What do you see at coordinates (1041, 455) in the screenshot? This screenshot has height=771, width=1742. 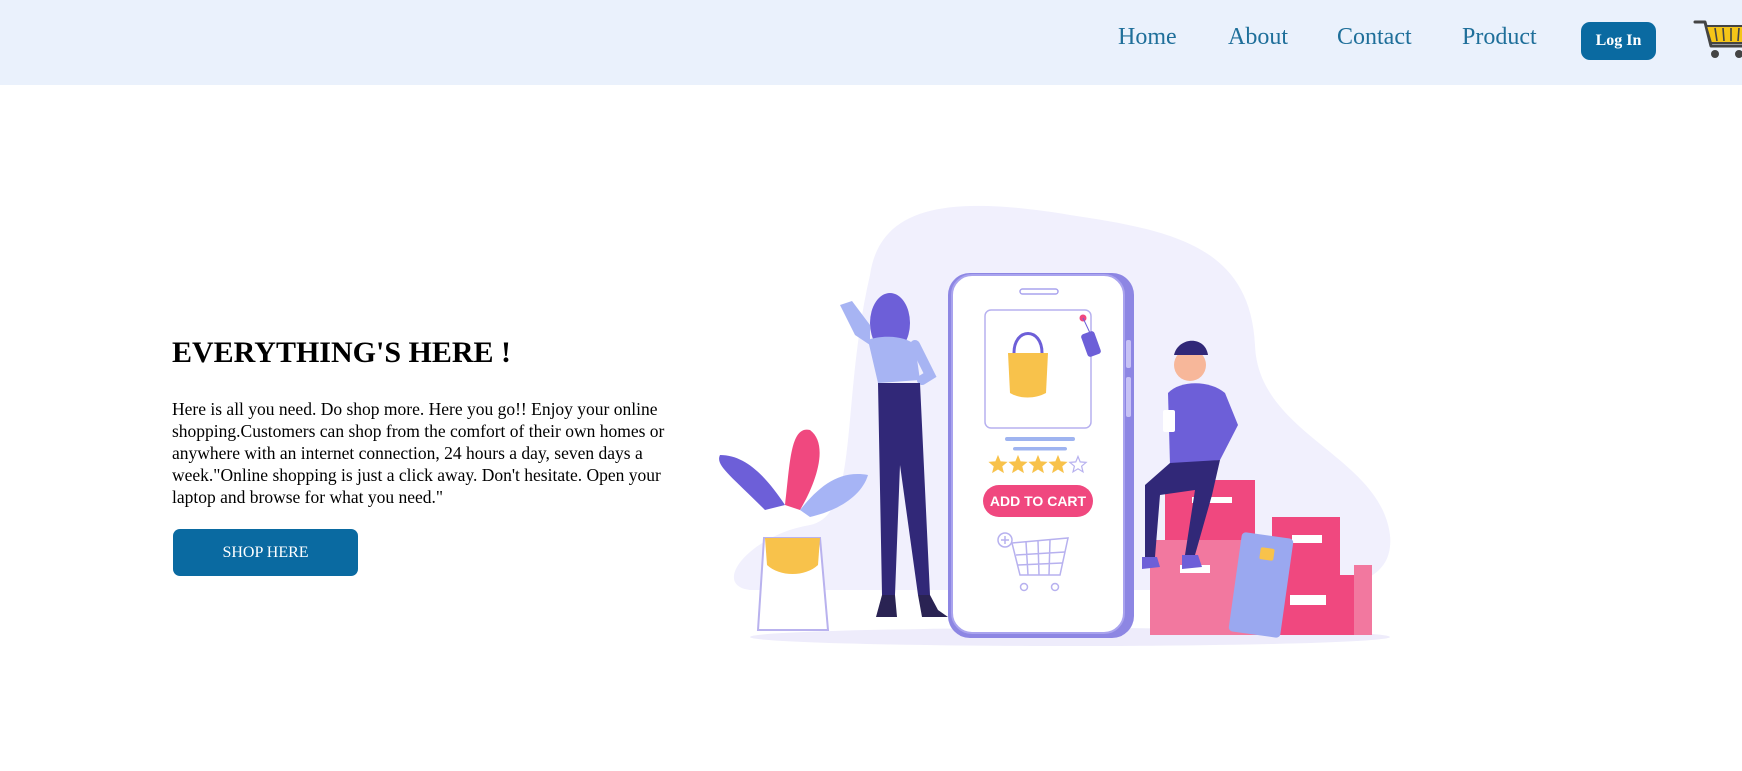 I see `phone-icon: ADD TO CART` at bounding box center [1041, 455].